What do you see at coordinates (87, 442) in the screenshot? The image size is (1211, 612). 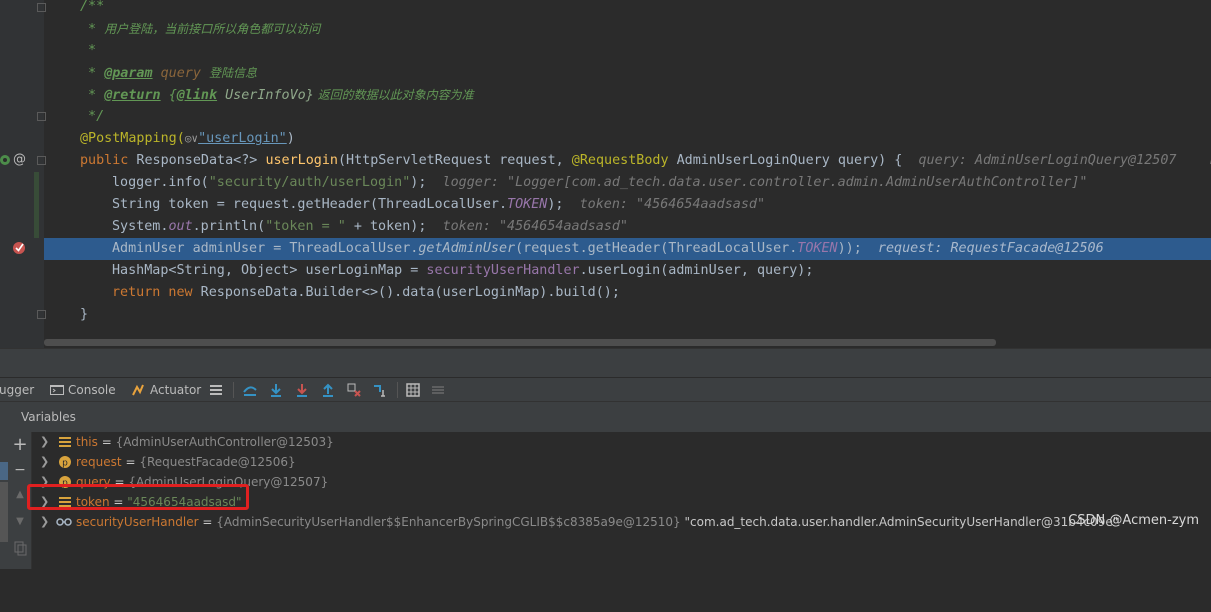 I see `variable-name: this` at bounding box center [87, 442].